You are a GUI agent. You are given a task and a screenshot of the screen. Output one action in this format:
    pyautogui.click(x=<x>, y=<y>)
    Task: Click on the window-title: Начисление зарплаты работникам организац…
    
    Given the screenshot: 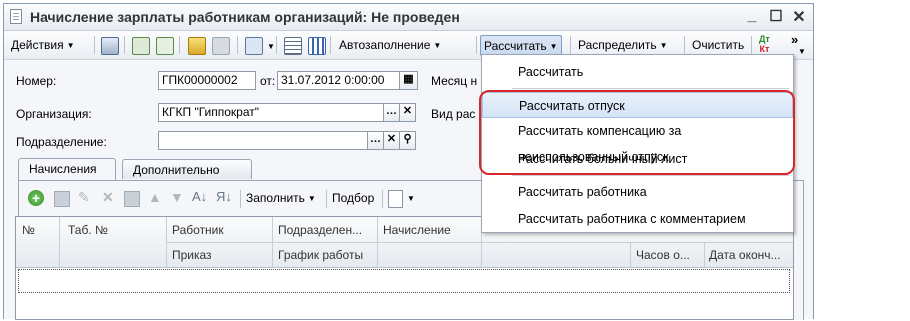 What is the action you would take?
    pyautogui.click(x=245, y=17)
    